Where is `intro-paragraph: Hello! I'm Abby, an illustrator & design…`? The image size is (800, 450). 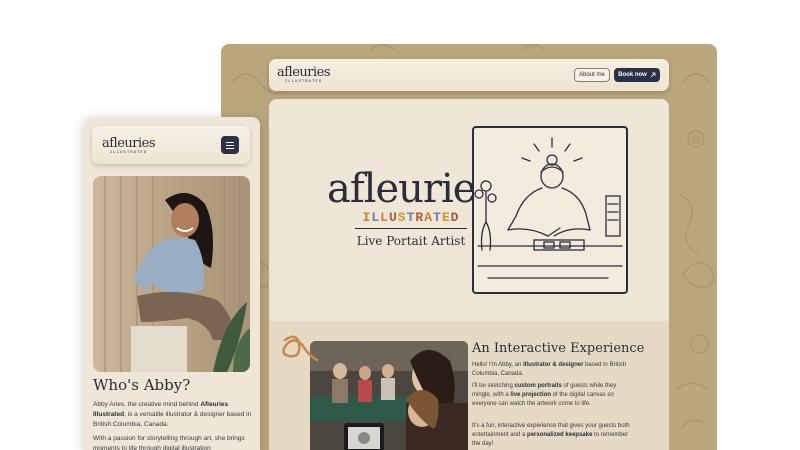 intro-paragraph: Hello! I'm Abby, an illustrator & design… is located at coordinates (549, 369).